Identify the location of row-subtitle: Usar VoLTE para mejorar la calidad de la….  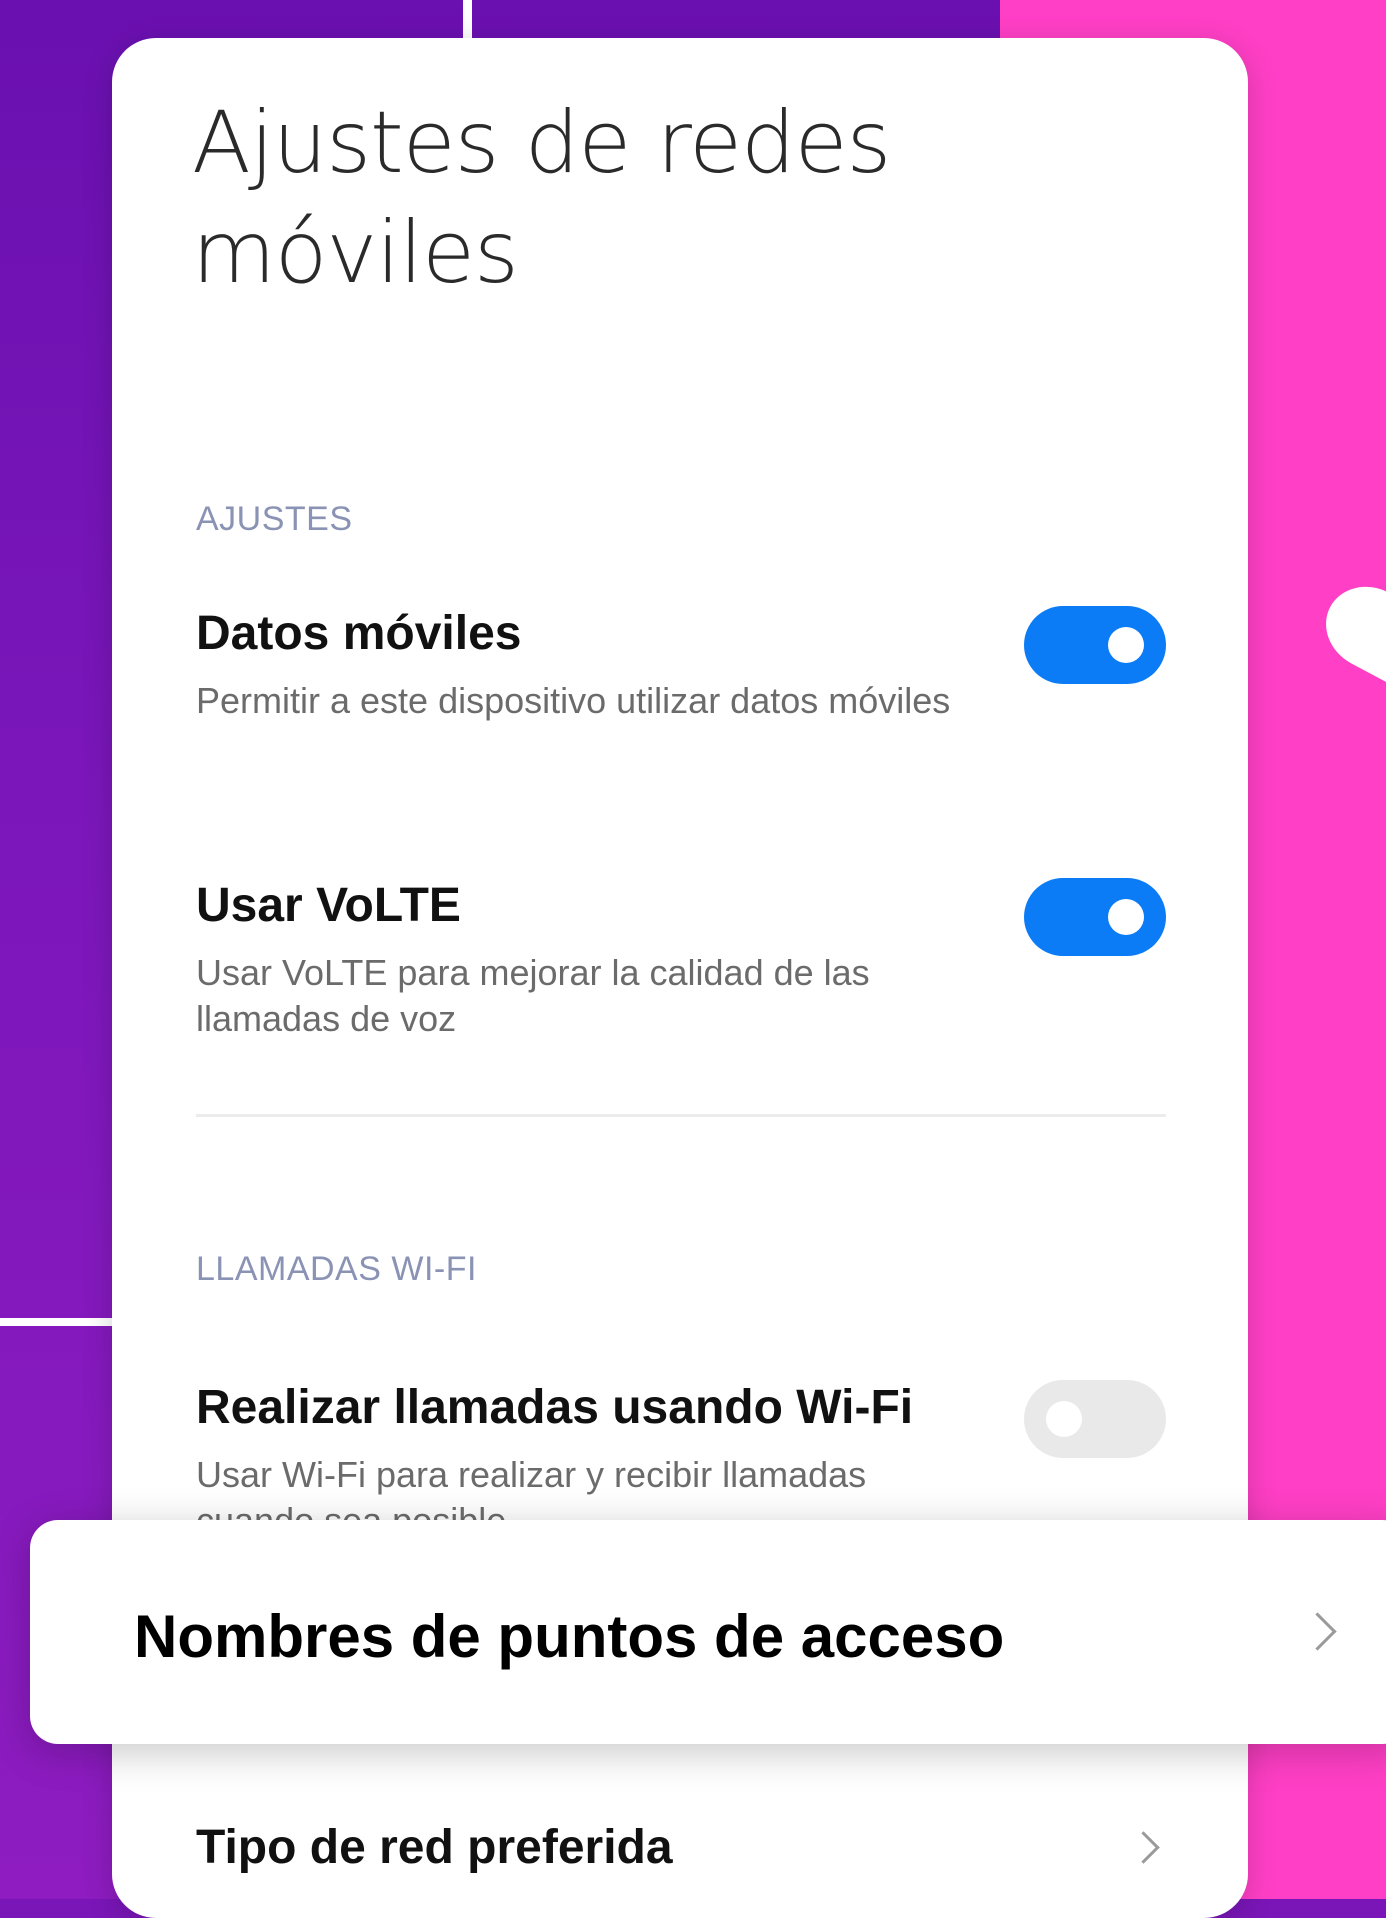
(533, 995).